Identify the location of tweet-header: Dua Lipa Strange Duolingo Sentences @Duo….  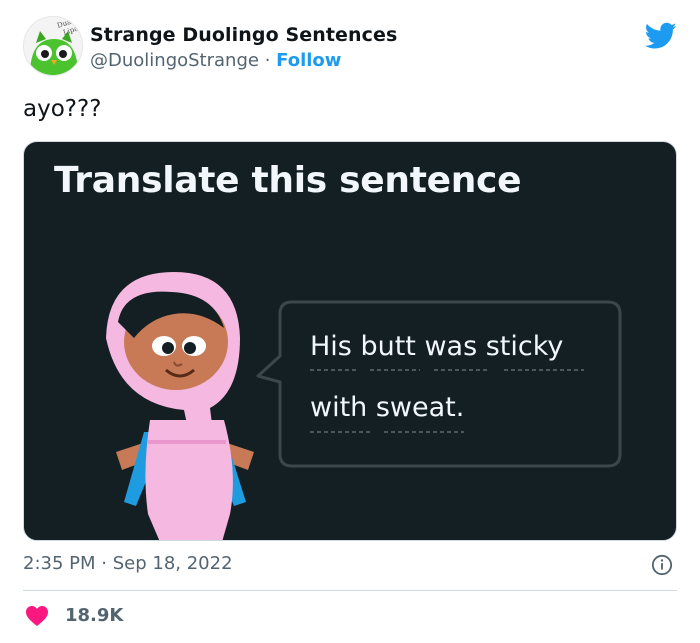
(353, 48).